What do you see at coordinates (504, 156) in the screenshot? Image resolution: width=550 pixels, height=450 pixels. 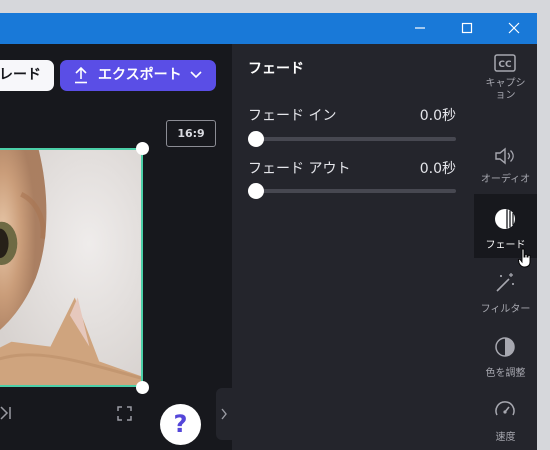 I see `speaker-icon` at bounding box center [504, 156].